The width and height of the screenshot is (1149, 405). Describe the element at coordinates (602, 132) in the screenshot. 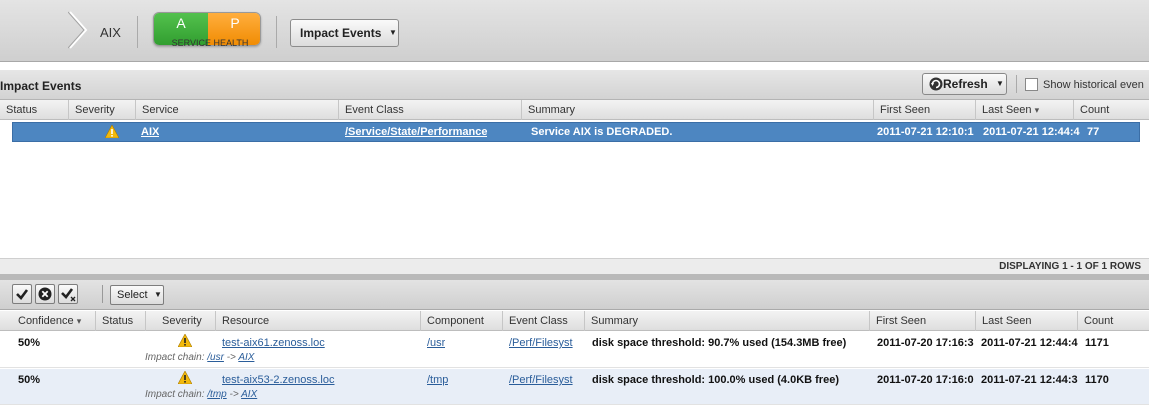

I see `summary-cell: Service AIX is DEGRADED.` at that location.